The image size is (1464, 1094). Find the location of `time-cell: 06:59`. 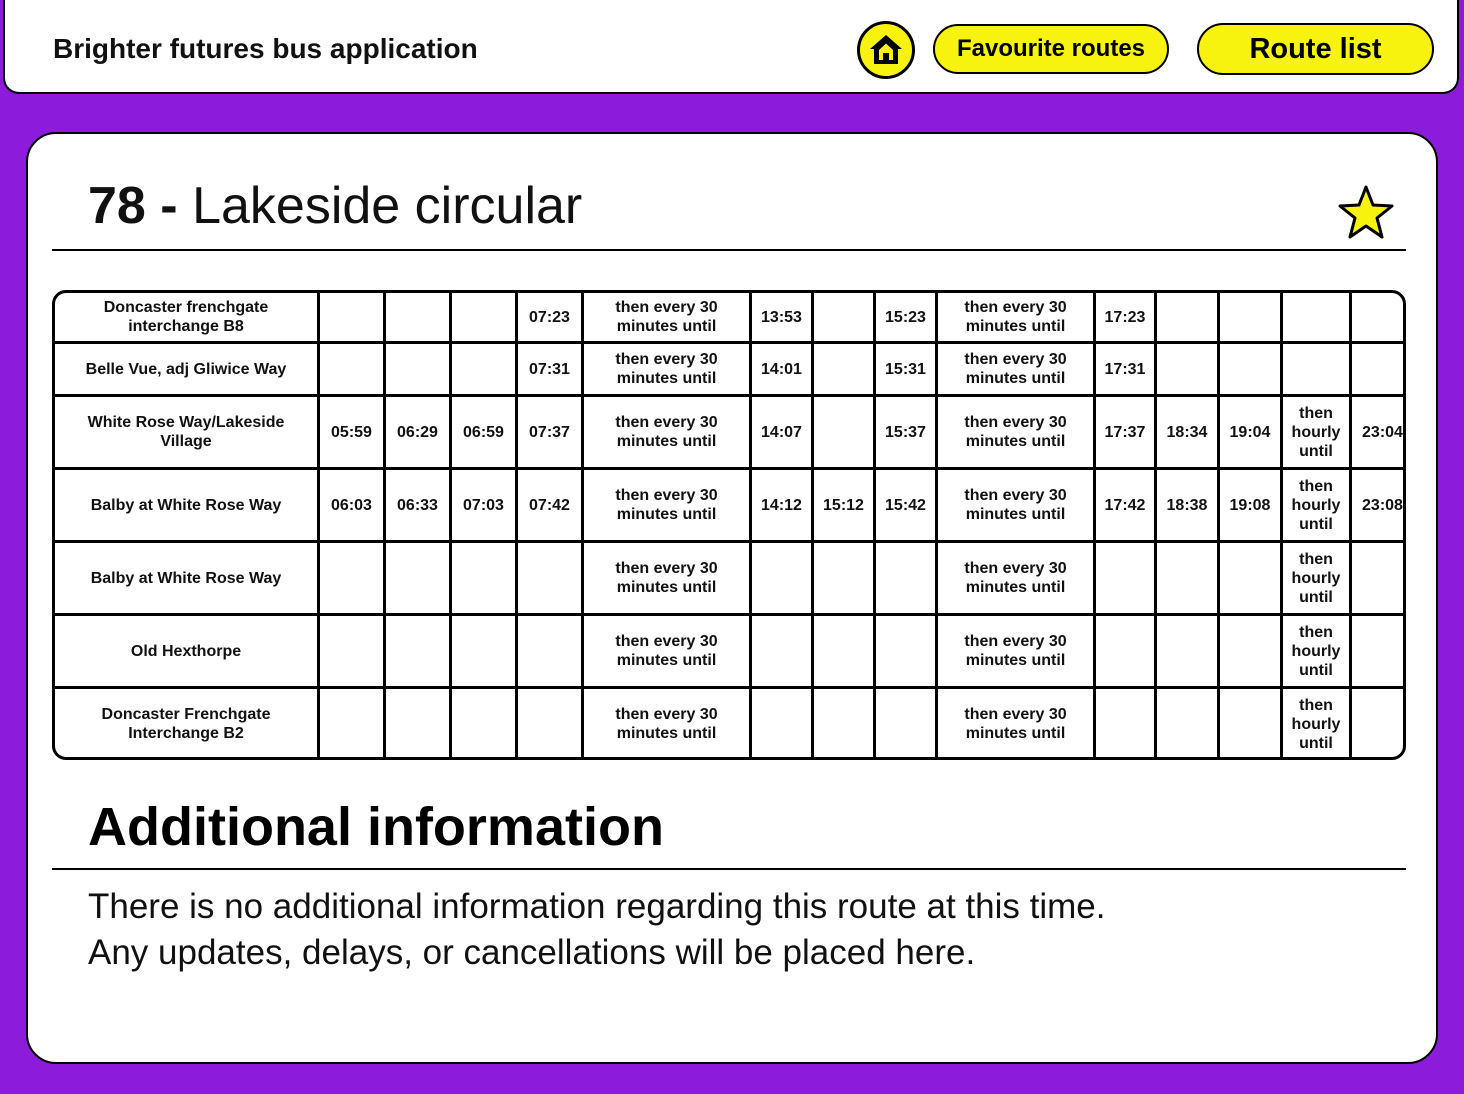

time-cell: 06:59 is located at coordinates (483, 432).